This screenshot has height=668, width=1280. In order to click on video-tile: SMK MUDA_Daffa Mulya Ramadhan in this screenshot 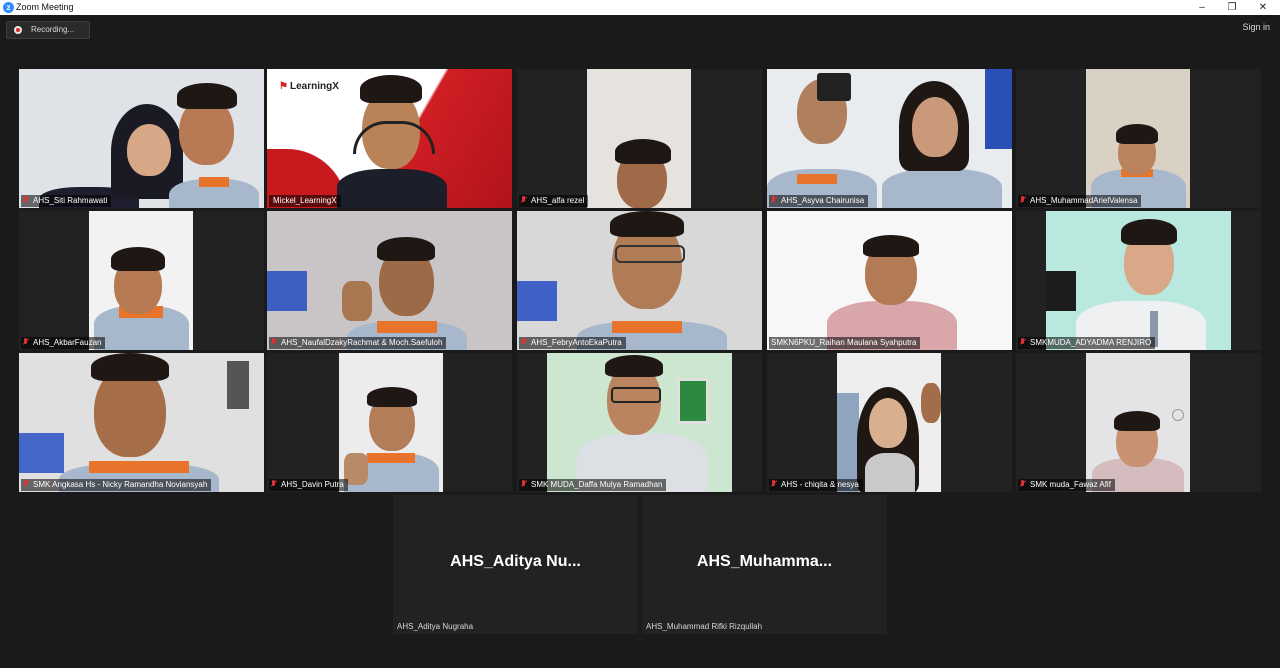, I will do `click(639, 422)`.